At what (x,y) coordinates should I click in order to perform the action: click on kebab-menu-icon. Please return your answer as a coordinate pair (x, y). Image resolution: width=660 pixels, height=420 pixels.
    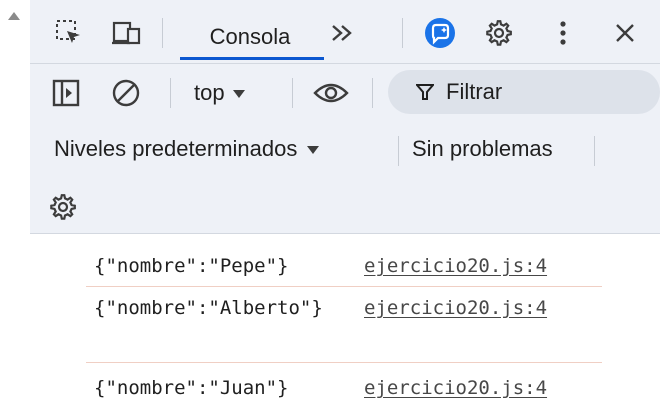
    Looking at the image, I should click on (563, 33).